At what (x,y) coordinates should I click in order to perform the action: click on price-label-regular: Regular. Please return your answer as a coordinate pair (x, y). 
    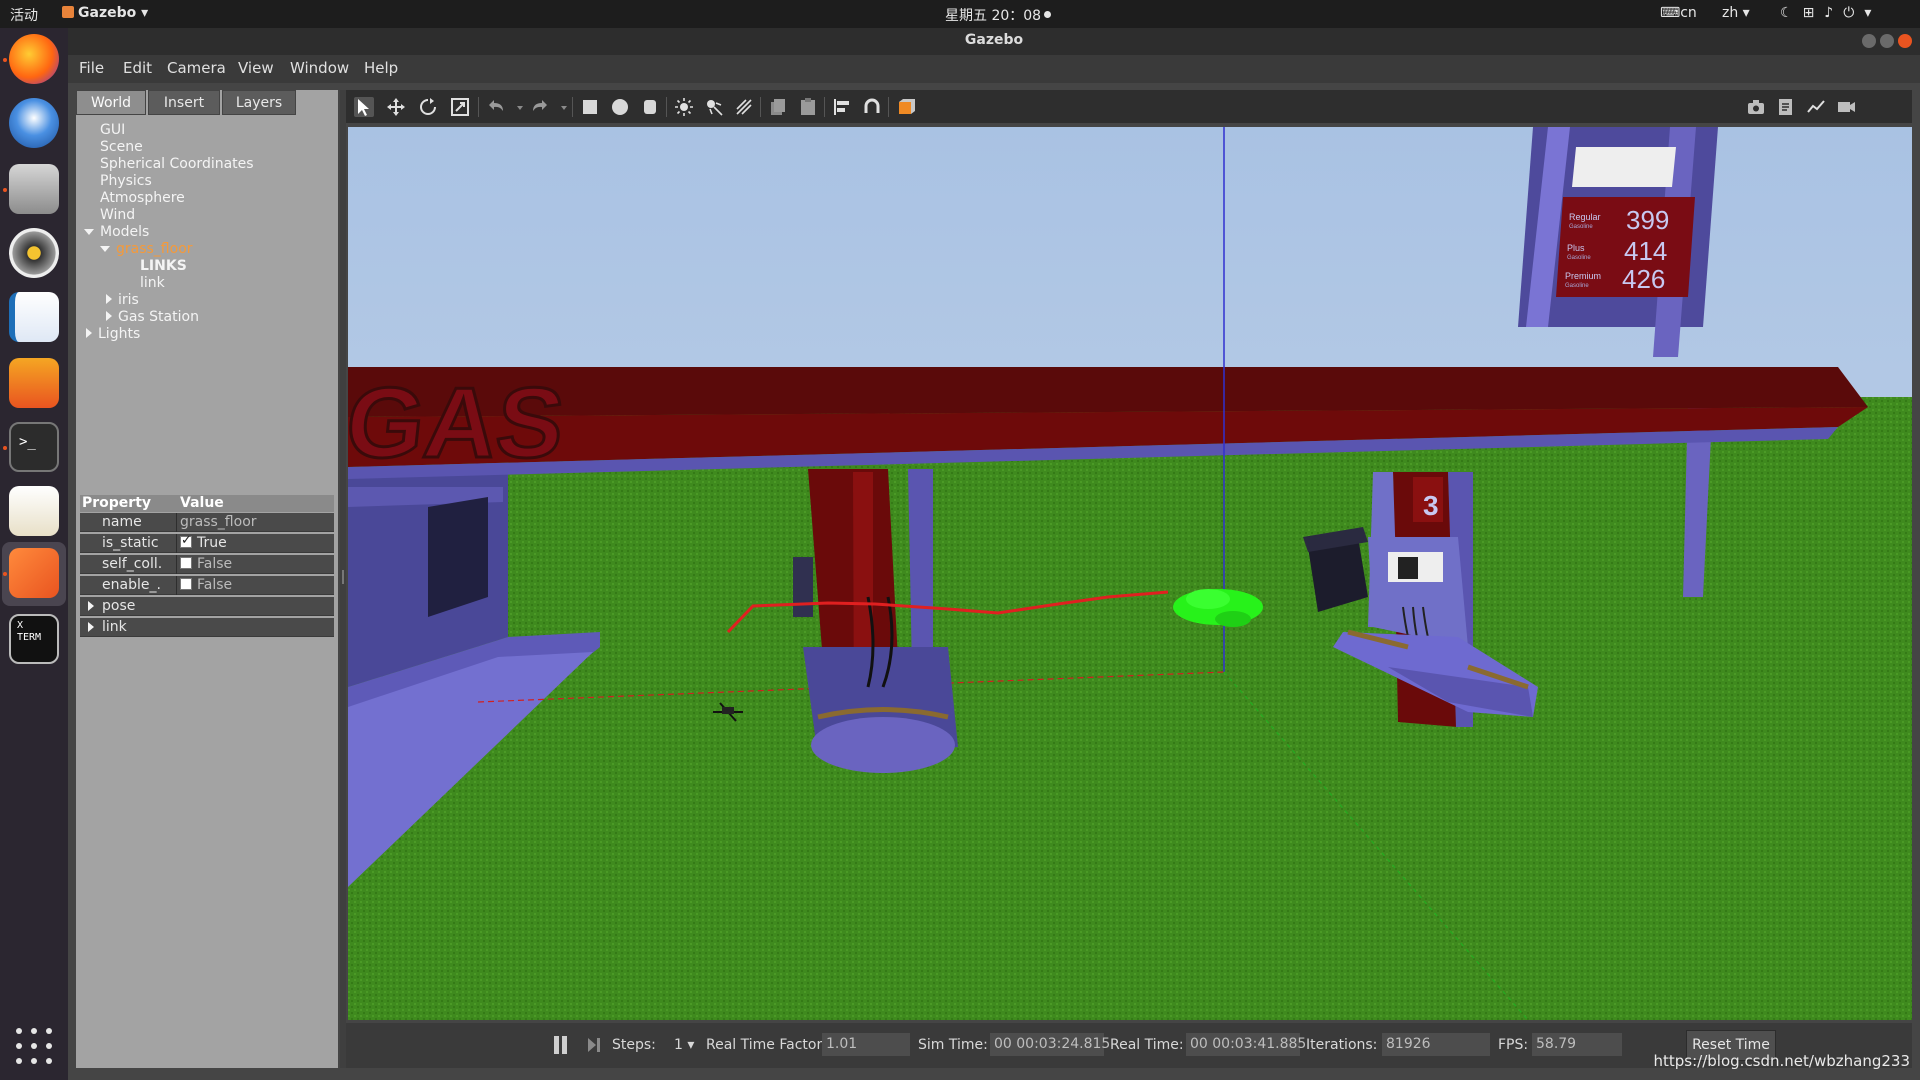
    Looking at the image, I should click on (1585, 217).